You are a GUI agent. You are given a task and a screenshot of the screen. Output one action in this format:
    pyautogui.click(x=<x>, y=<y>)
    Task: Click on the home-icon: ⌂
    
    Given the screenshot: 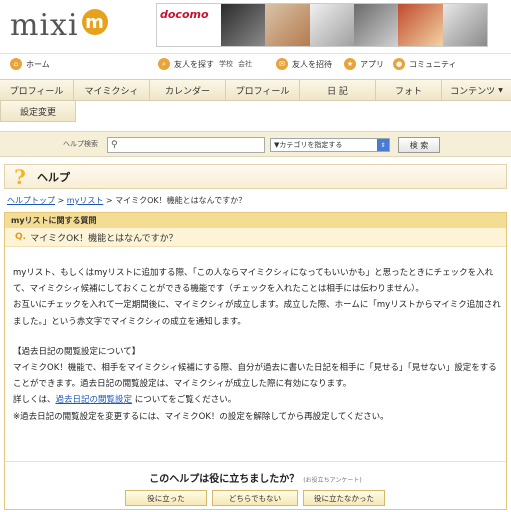 What is the action you would take?
    pyautogui.click(x=16, y=64)
    